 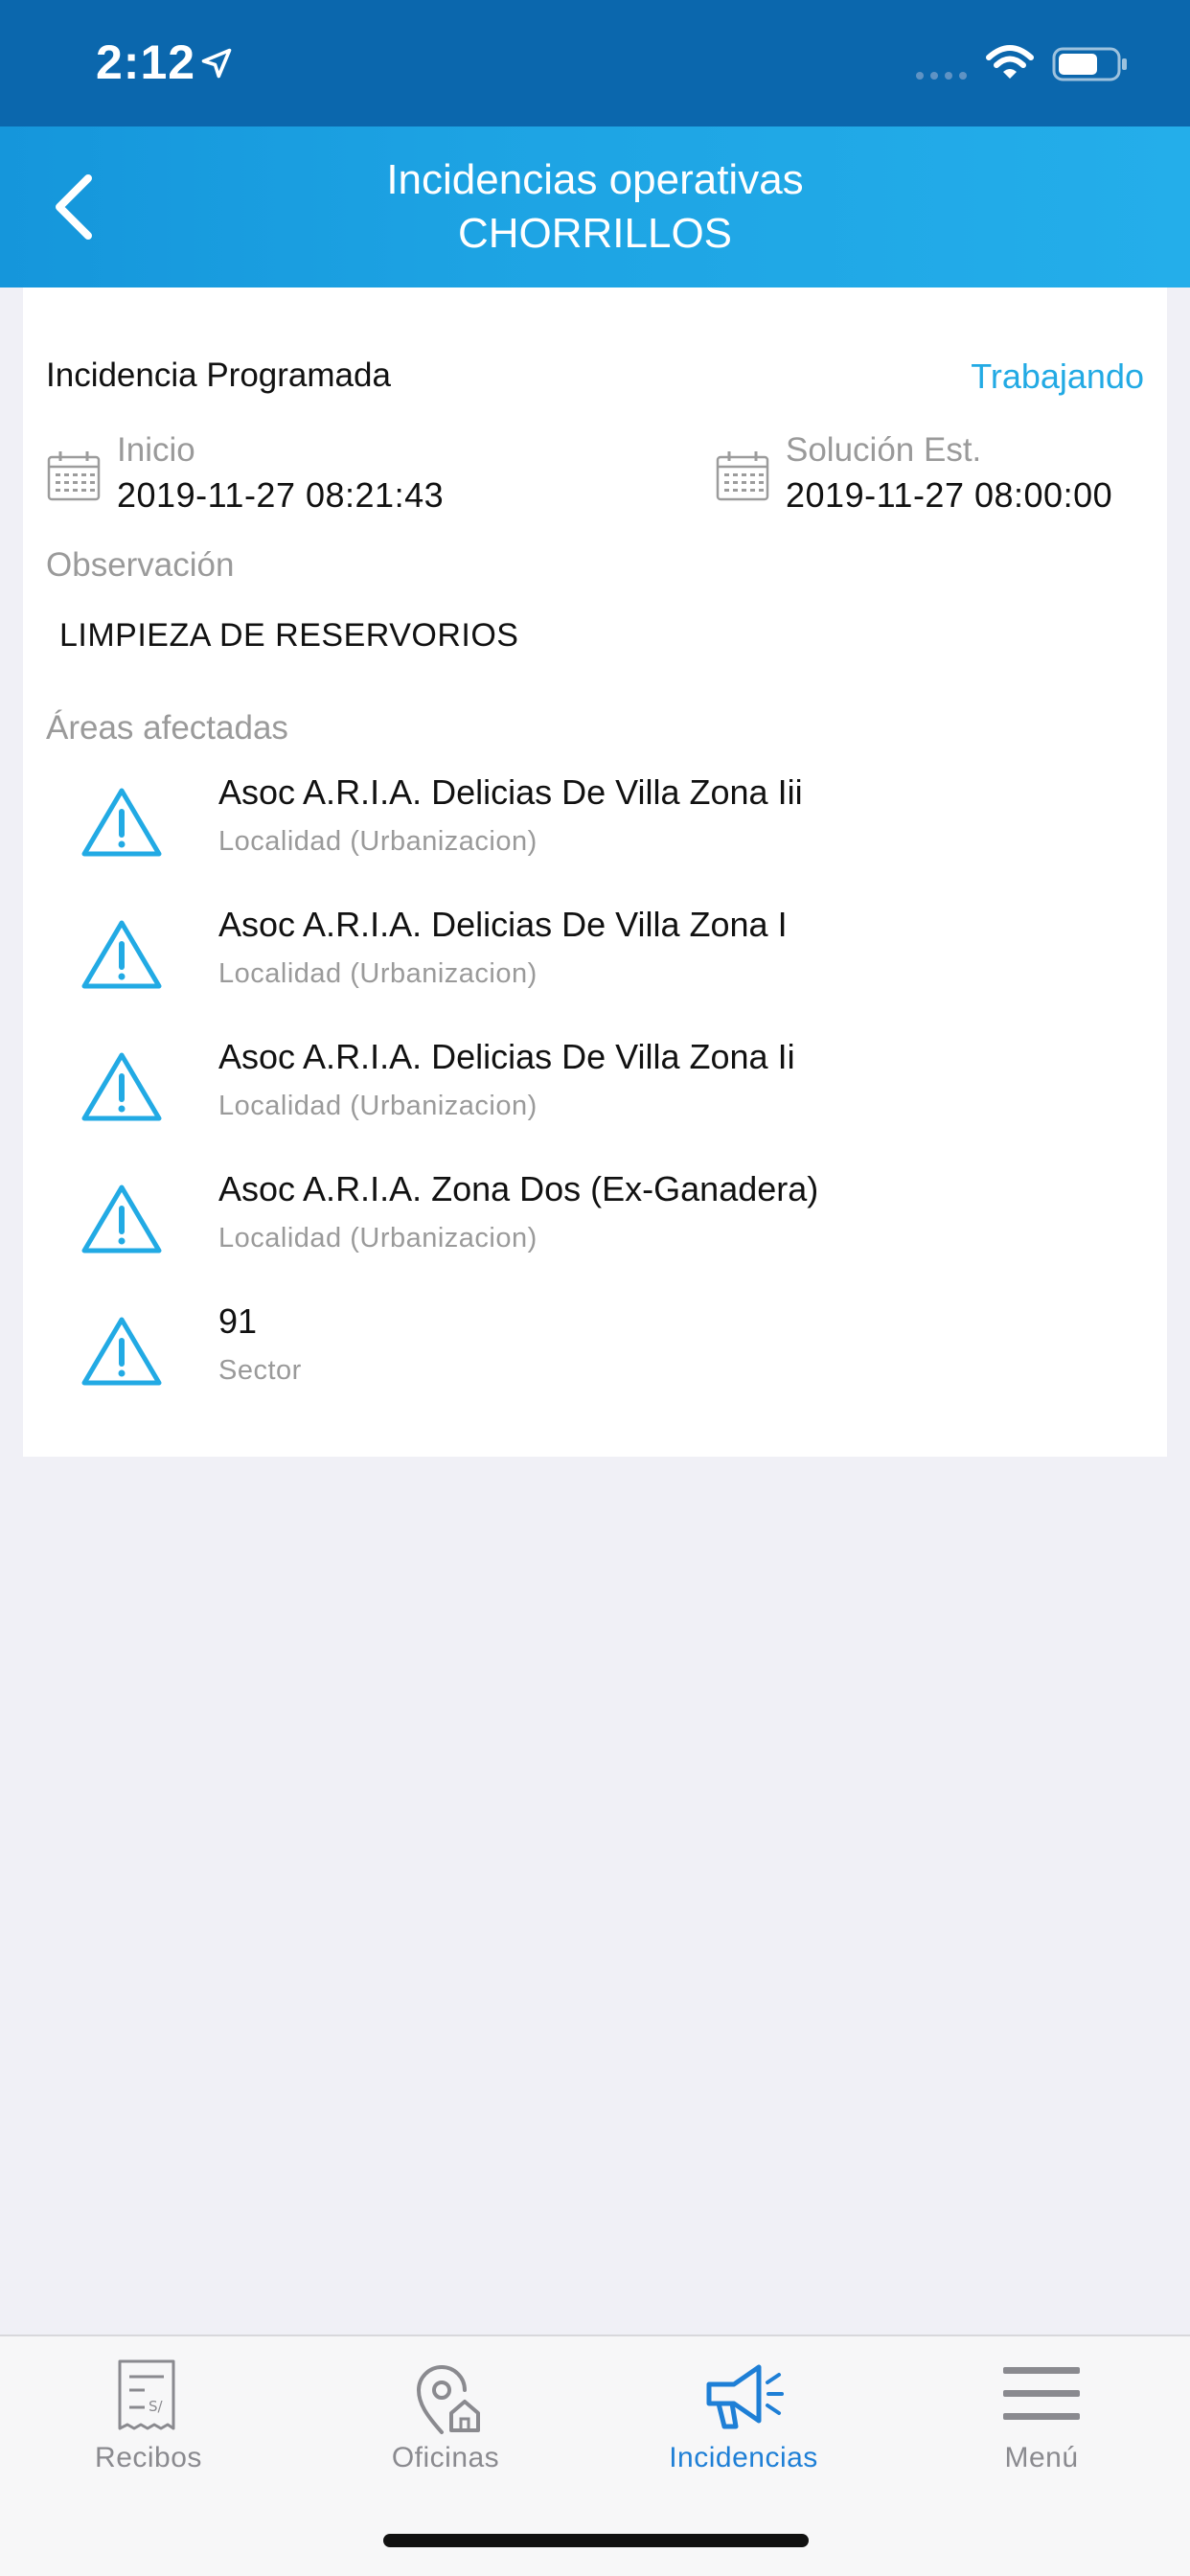 What do you see at coordinates (260, 1370) in the screenshot?
I see `area-type: Sector` at bounding box center [260, 1370].